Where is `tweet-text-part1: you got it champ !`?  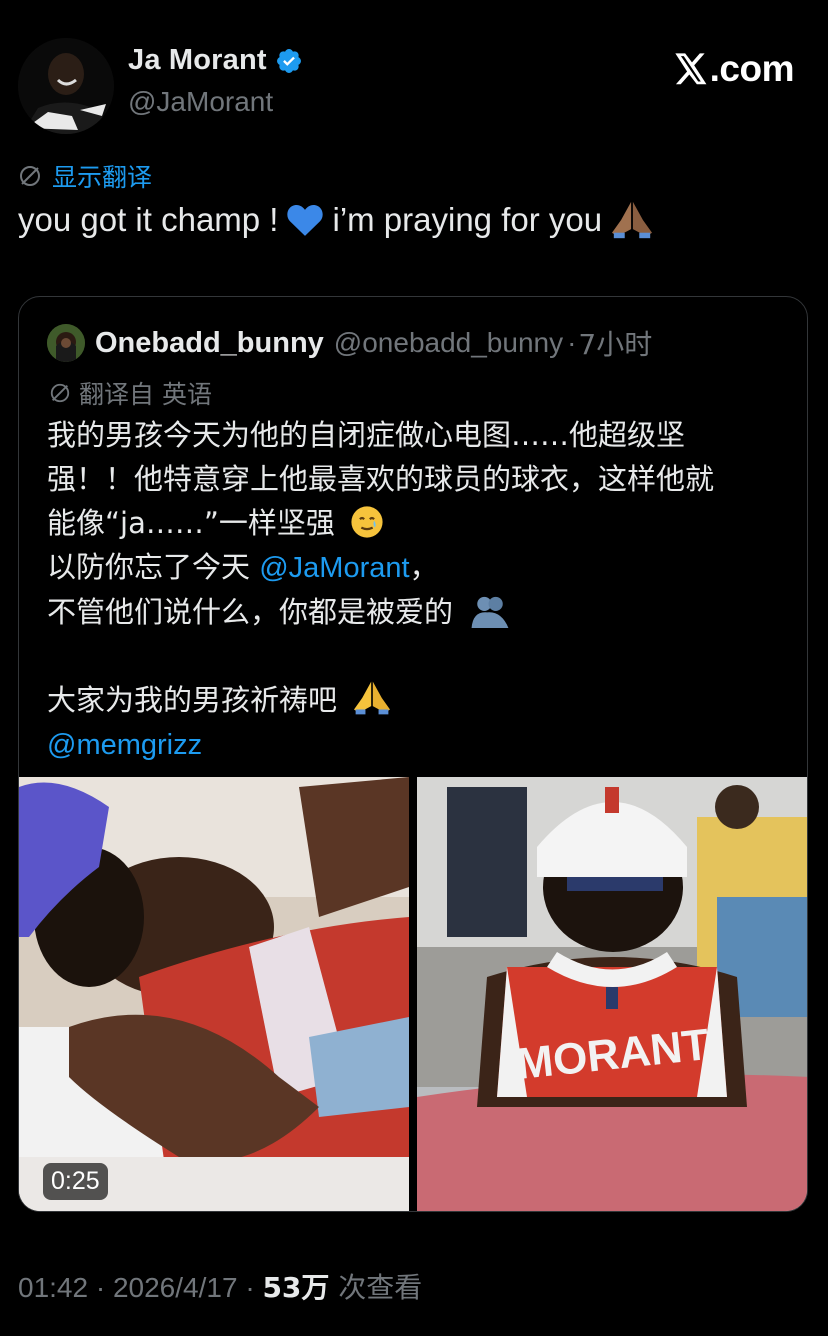 tweet-text-part1: you got it champ ! is located at coordinates (148, 219).